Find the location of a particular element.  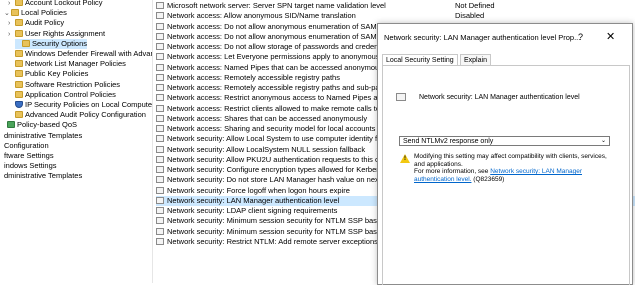

tree-item: Public Key Policies is located at coordinates (48, 74).